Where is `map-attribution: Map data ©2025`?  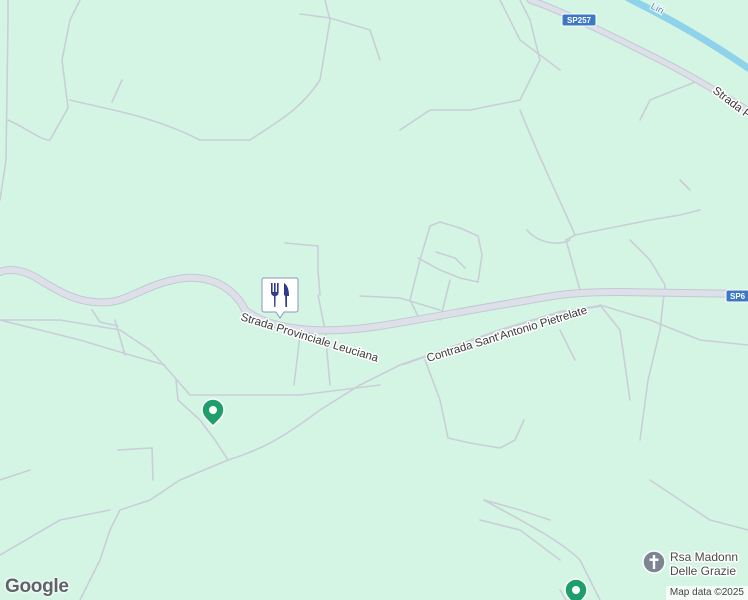 map-attribution: Map data ©2025 is located at coordinates (706, 593).